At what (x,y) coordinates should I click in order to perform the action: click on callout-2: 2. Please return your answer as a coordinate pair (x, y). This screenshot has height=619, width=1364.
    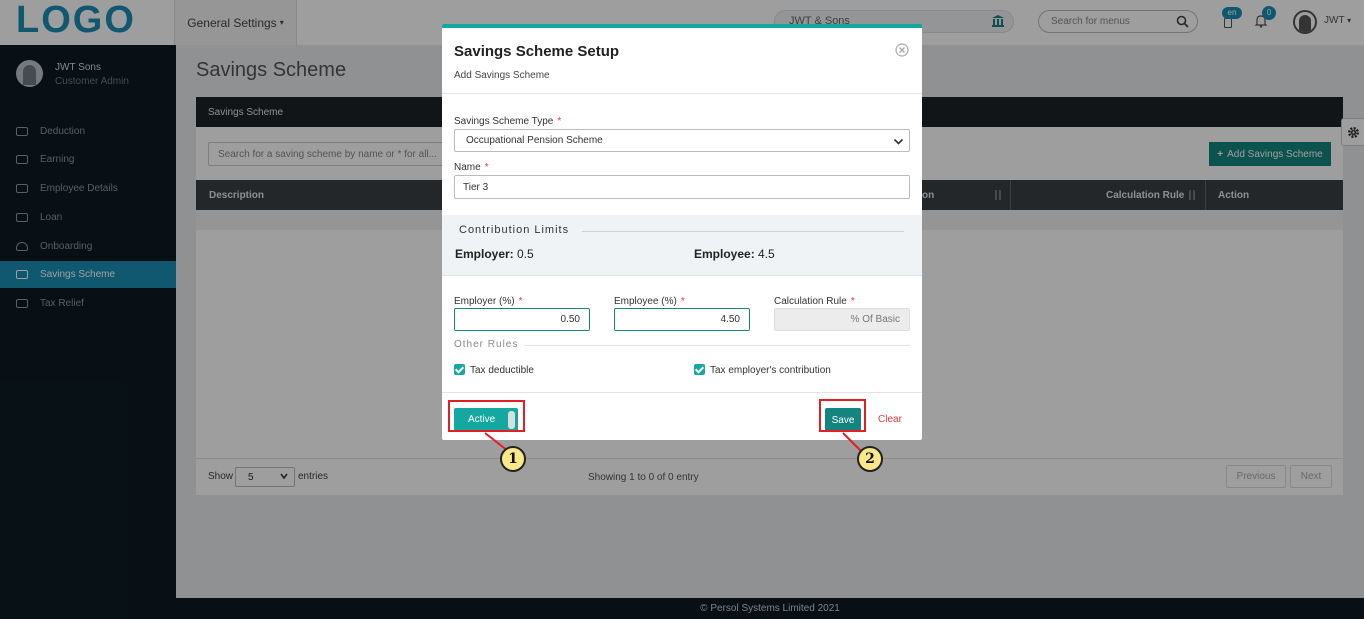
    Looking at the image, I should click on (870, 459).